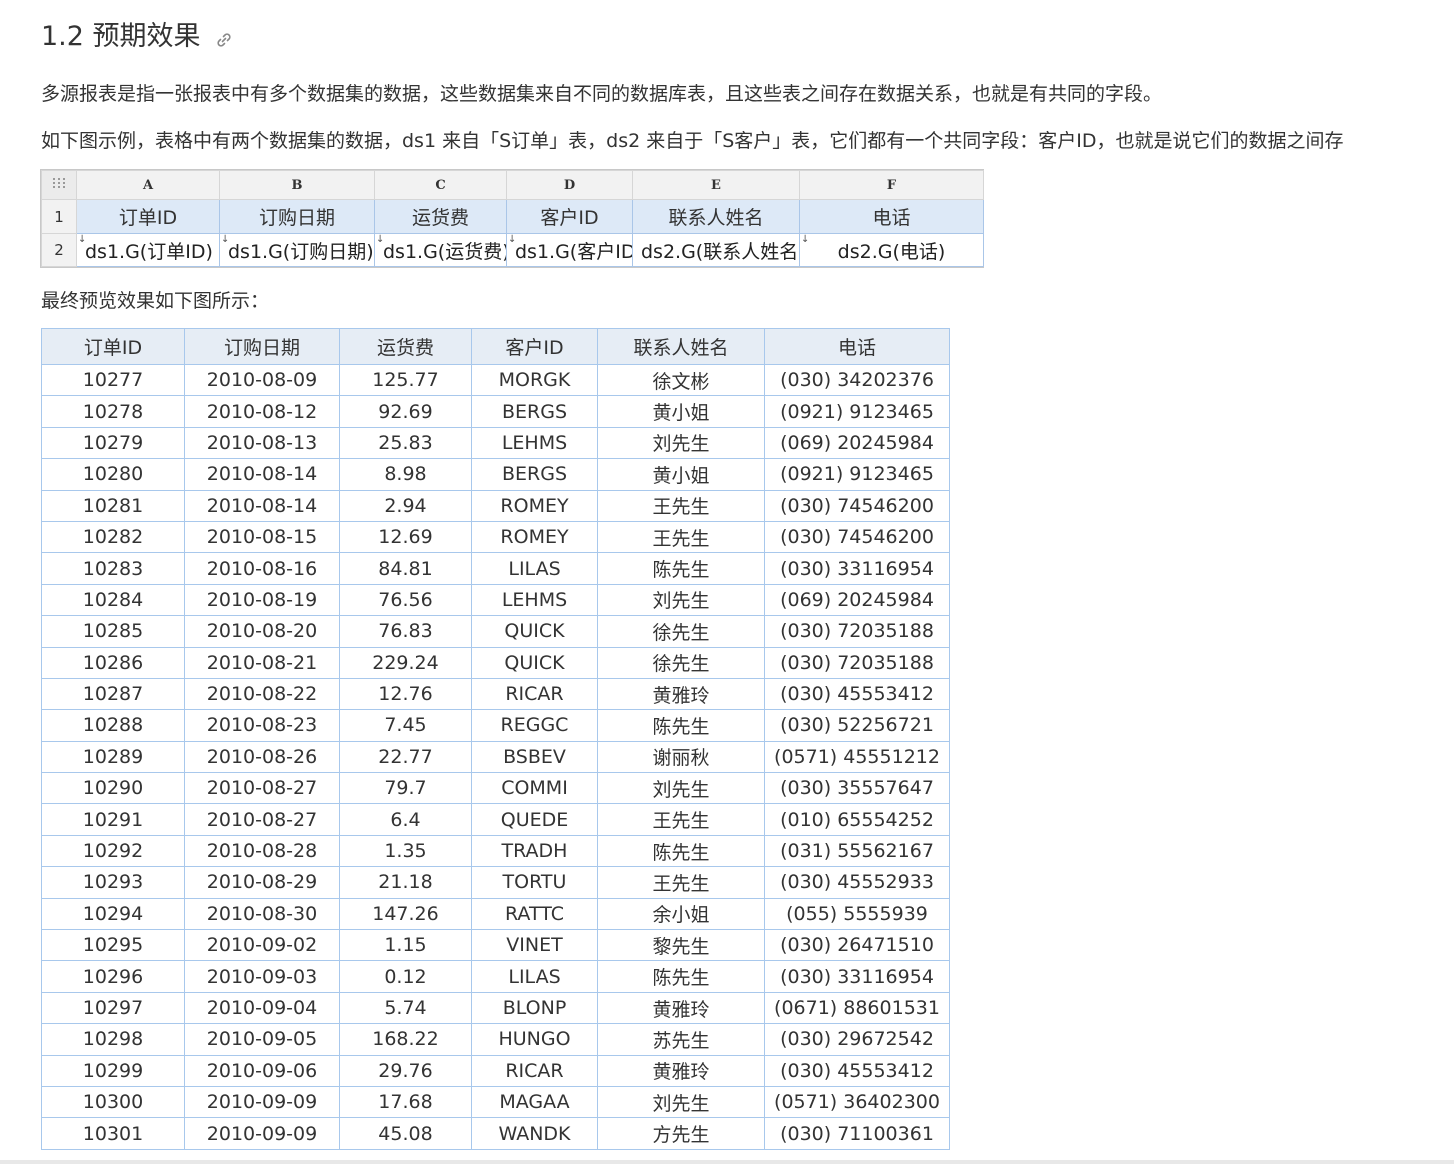 This screenshot has width=1454, height=1164. I want to click on table-cell: 10284, so click(113, 600).